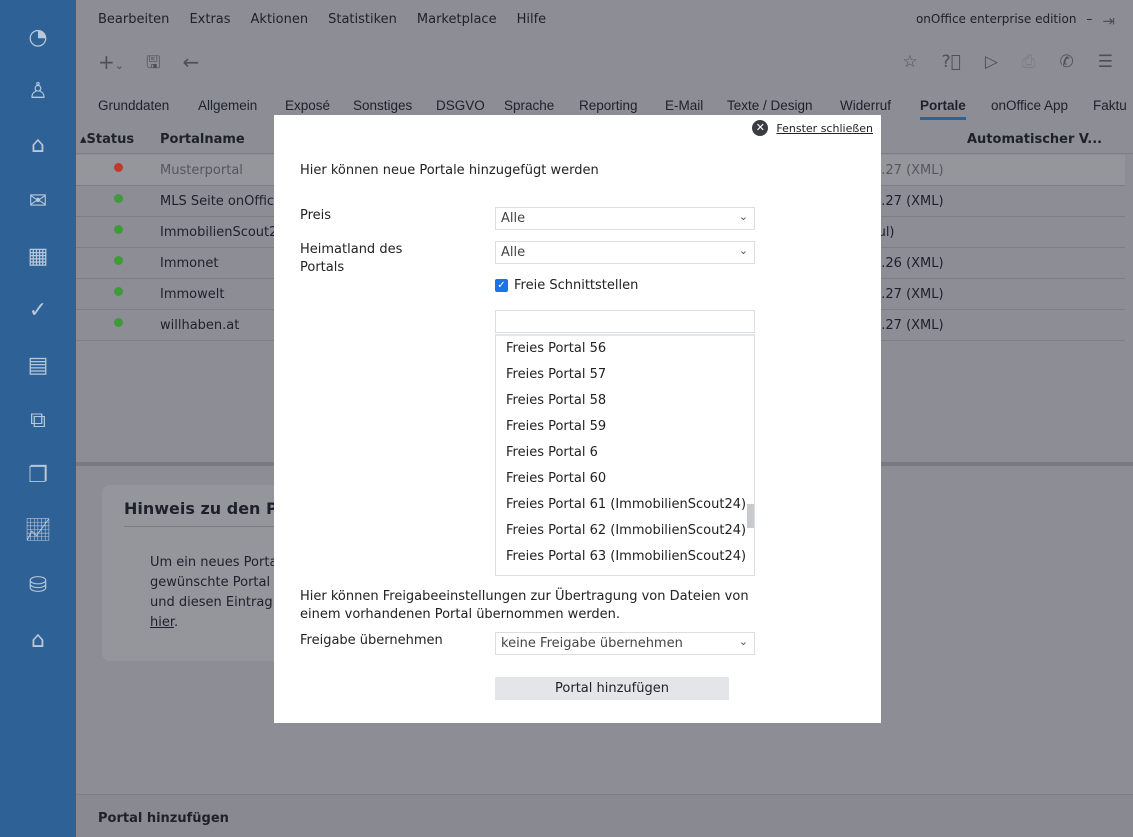 The height and width of the screenshot is (837, 1133). I want to click on tab-texte-design: Texte / Design, so click(770, 105).